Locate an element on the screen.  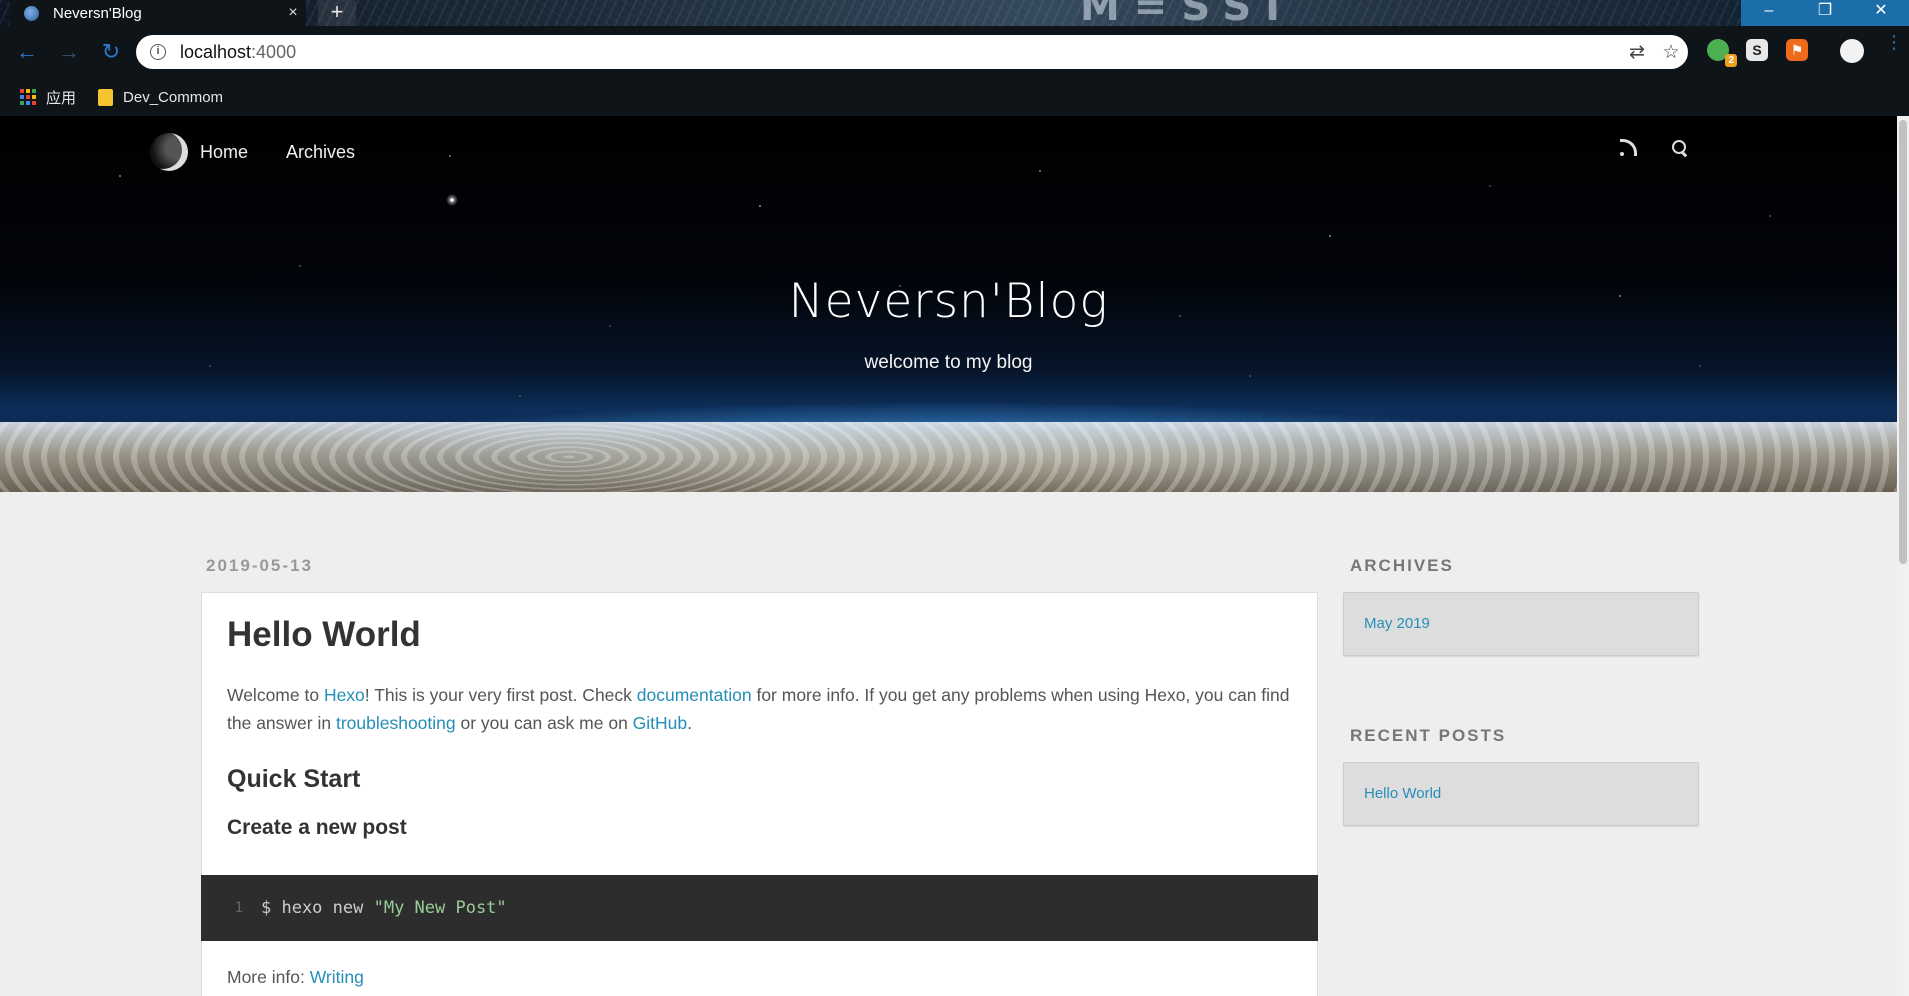
forward-icon: → is located at coordinates (69, 52).